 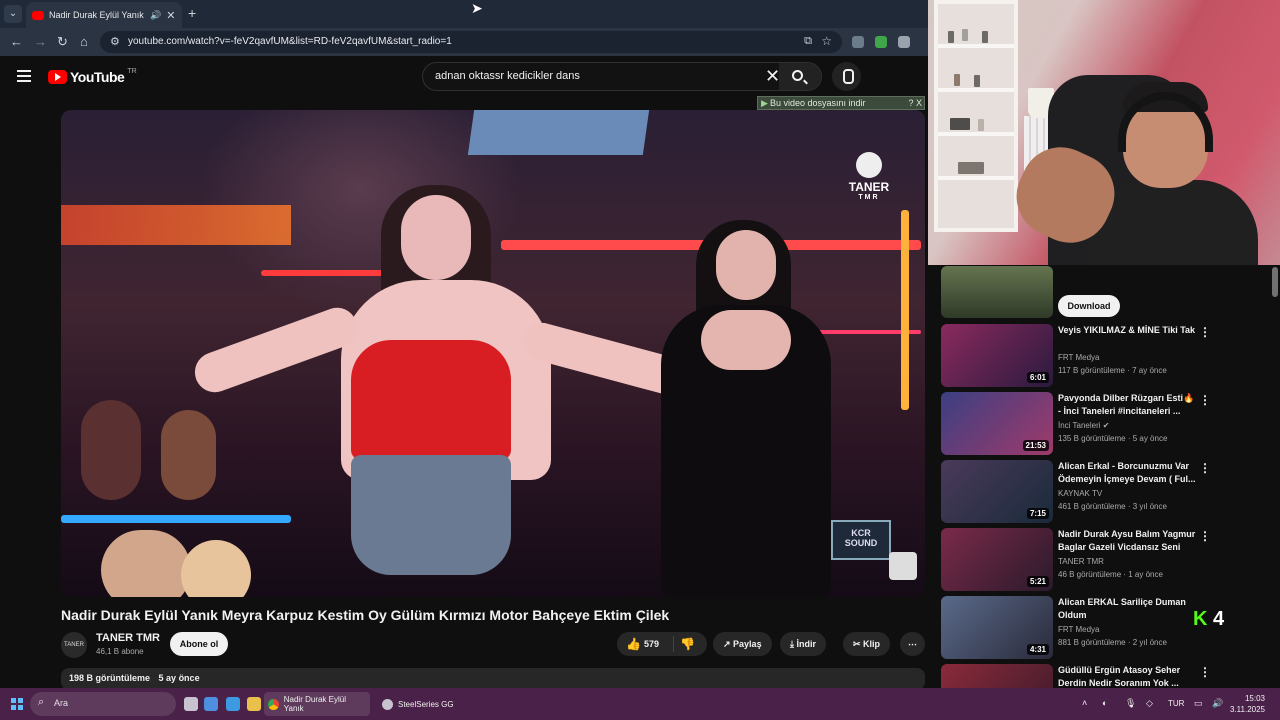 I want to click on dislike-thumb-icon: 👎, so click(x=687, y=644).